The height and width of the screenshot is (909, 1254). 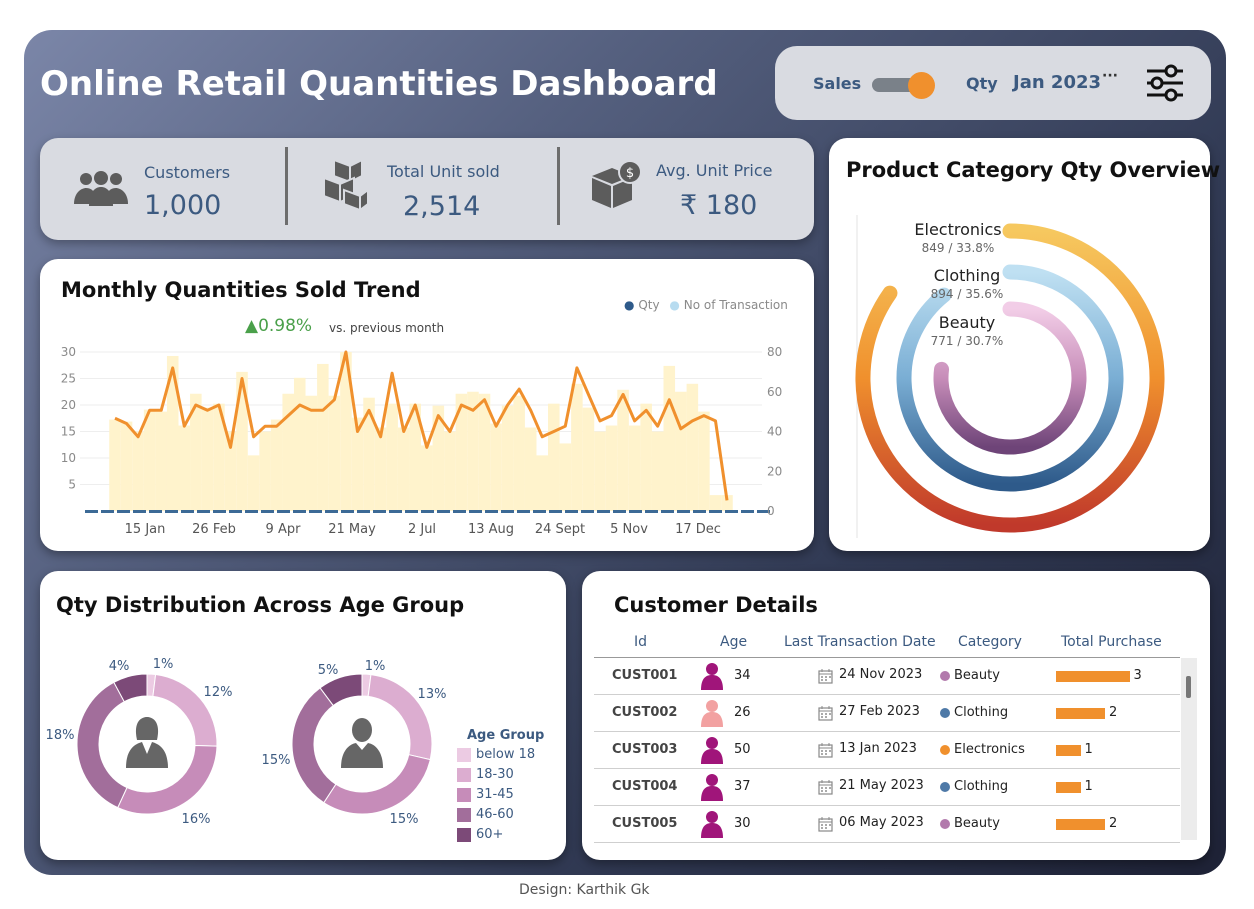 What do you see at coordinates (68, 405) in the screenshot?
I see `y-left-tick: 20` at bounding box center [68, 405].